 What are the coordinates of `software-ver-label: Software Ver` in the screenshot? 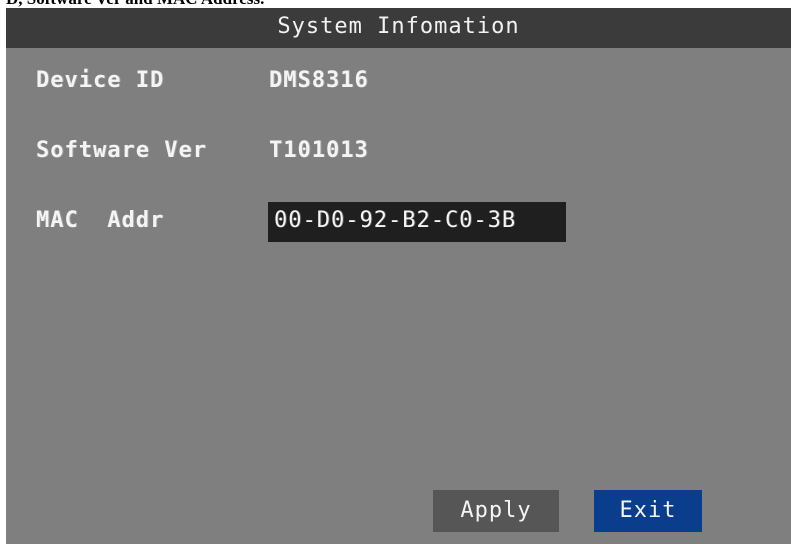 It's located at (121, 150).